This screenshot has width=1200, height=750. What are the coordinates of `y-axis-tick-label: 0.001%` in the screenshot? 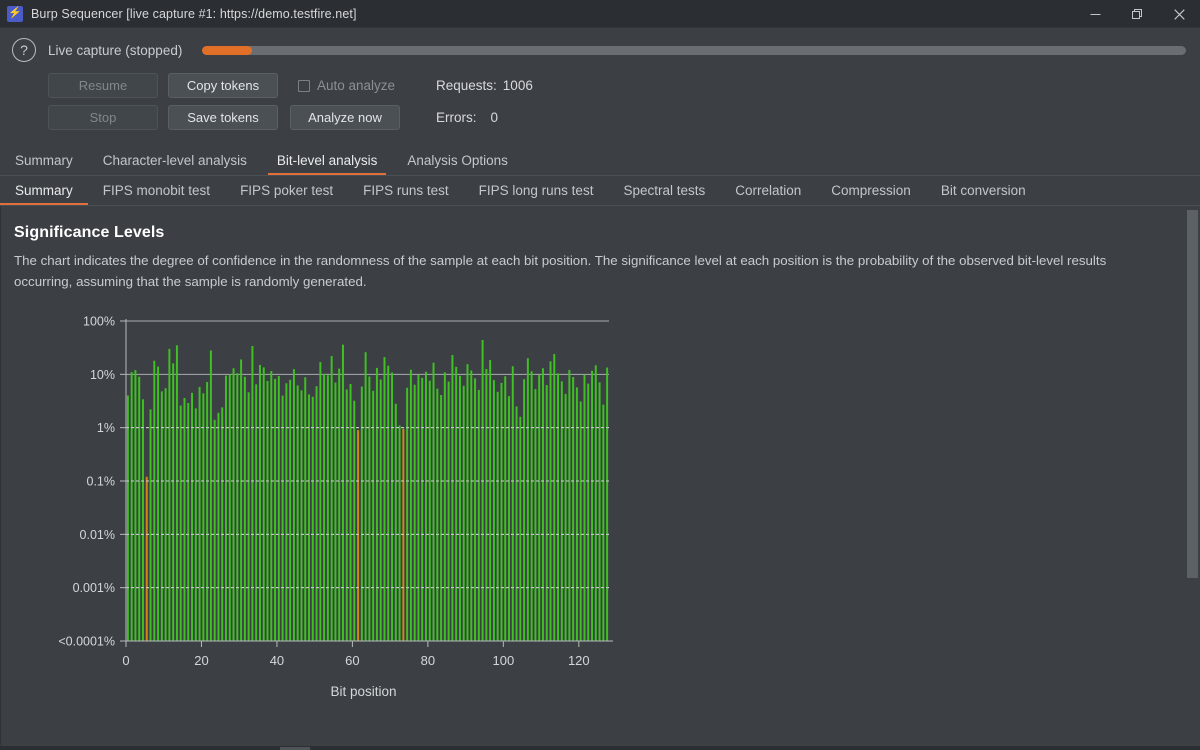 It's located at (94, 588).